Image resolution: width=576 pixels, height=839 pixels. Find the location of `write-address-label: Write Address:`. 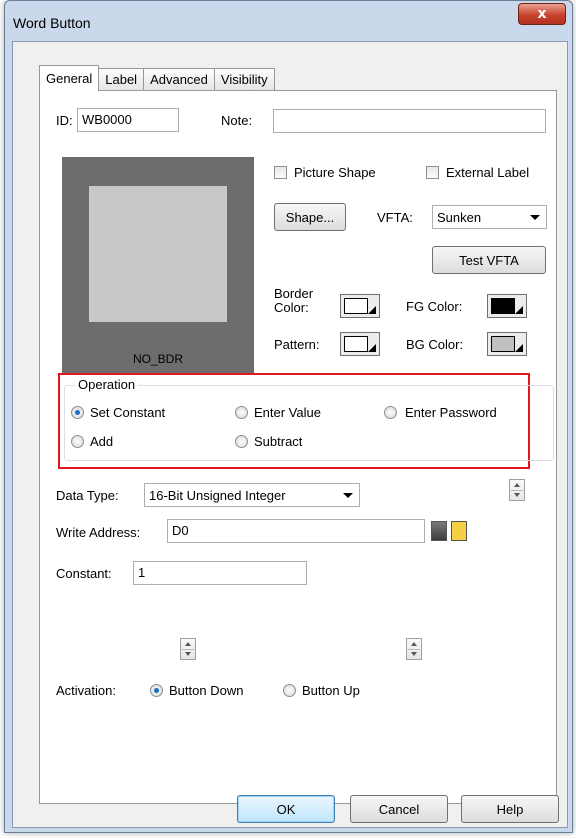

write-address-label: Write Address: is located at coordinates (98, 532).